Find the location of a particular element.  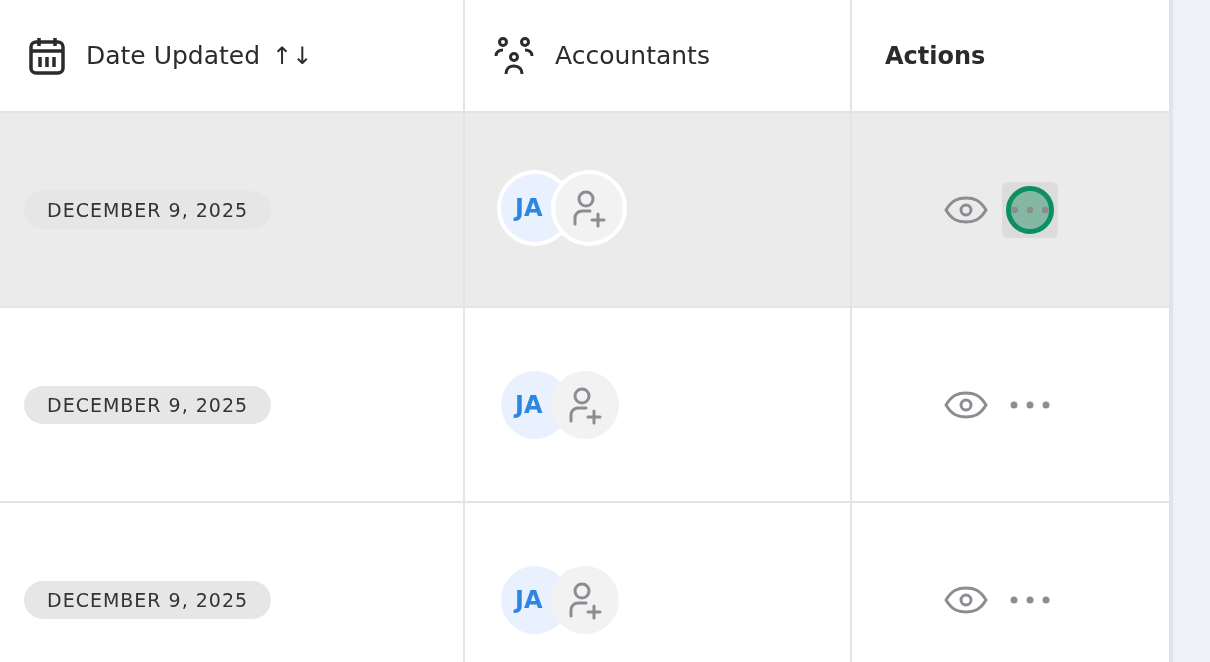

more-button is located at coordinates (1029, 209).